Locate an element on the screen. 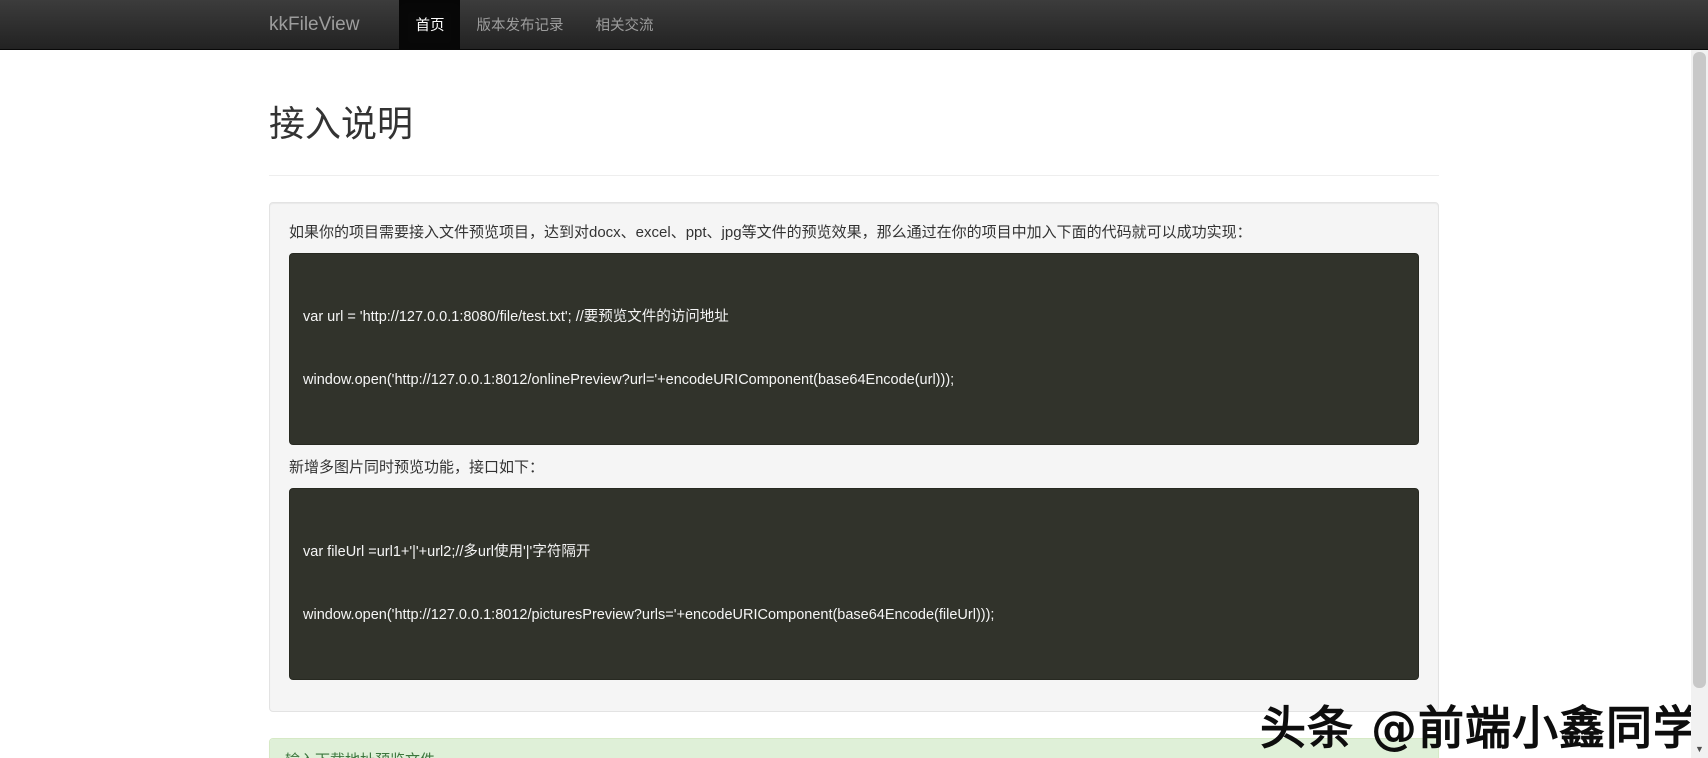 The width and height of the screenshot is (1708, 758). main-nav: 首页 版本发布记录 相关交流 is located at coordinates (534, 24).